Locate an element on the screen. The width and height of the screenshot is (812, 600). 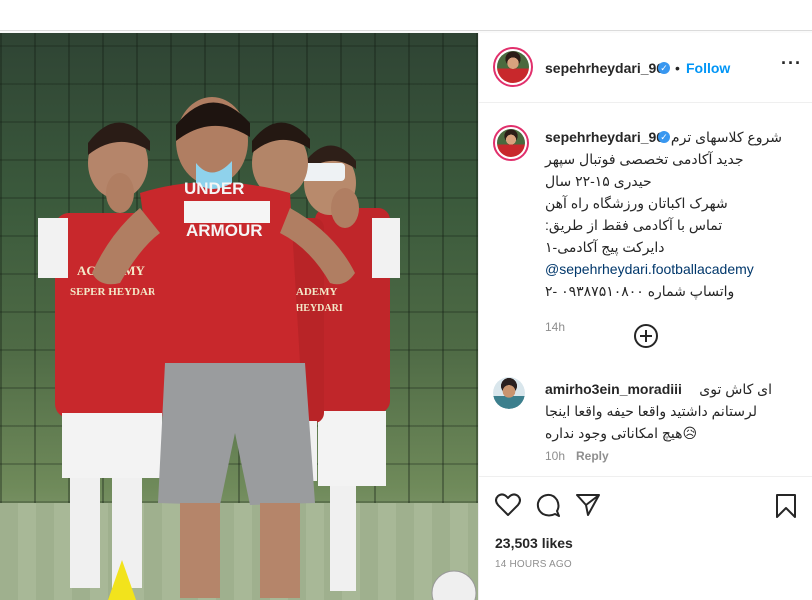
caption-line-2: جدید آکادمی تخصصی فوتبال سپهر is located at coordinates (644, 159).